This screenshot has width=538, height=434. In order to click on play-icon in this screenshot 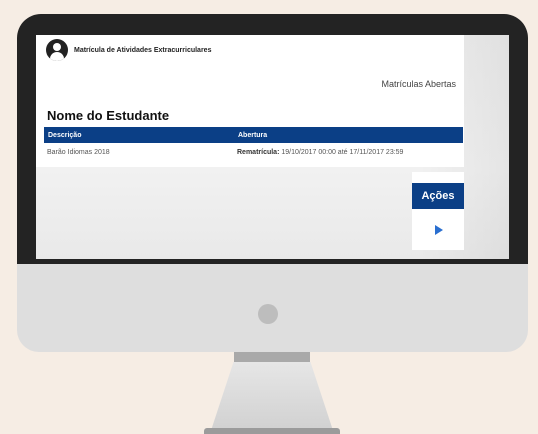, I will do `click(439, 230)`.